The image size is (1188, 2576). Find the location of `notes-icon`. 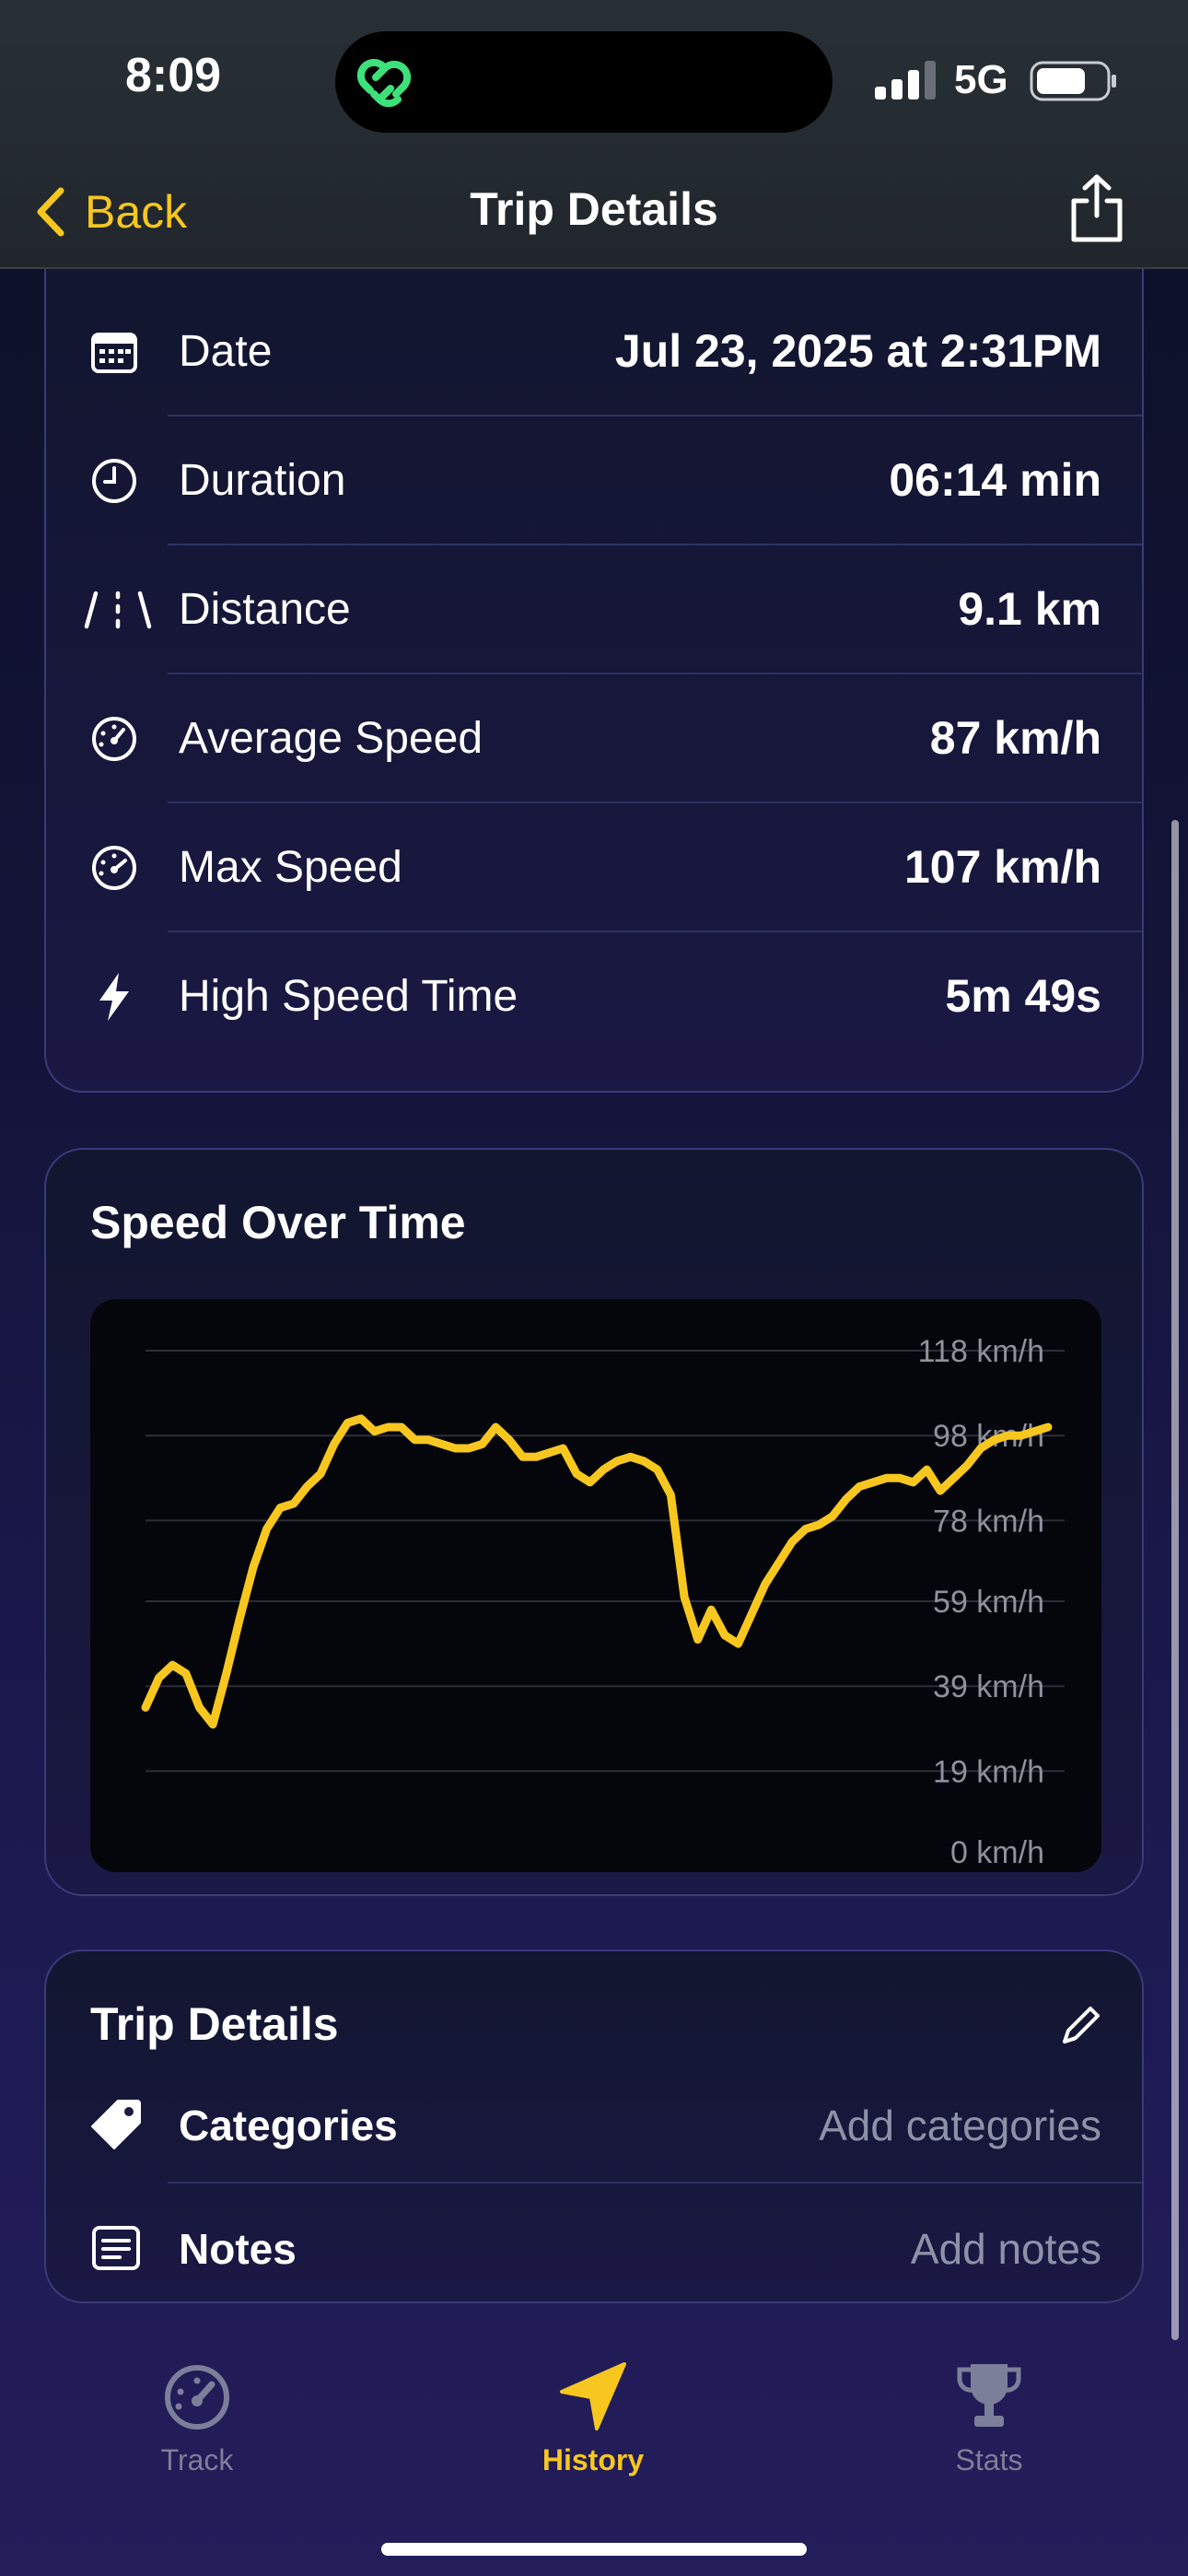

notes-icon is located at coordinates (116, 2248).